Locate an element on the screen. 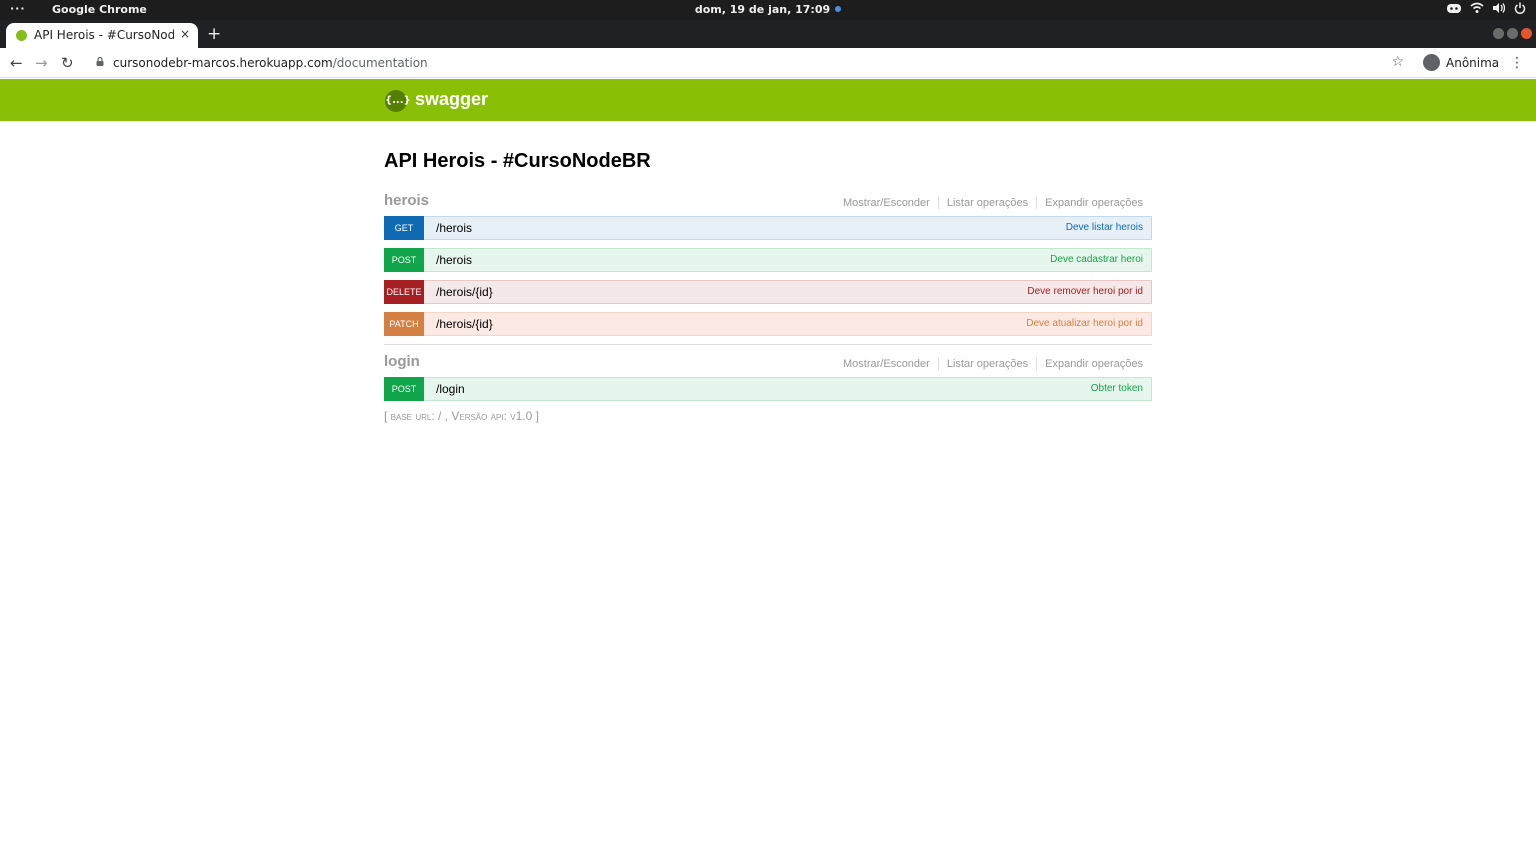 This screenshot has height=864, width=1536. system-top-bar: ··· Google Chrome dom, 19 de jan, 17:09 is located at coordinates (768, 10).